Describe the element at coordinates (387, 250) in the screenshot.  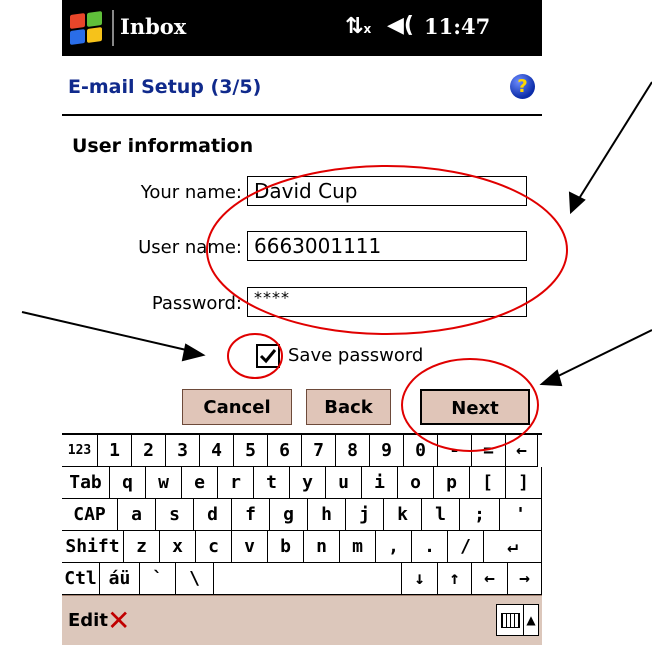
I see `annotation-circle-fields` at that location.